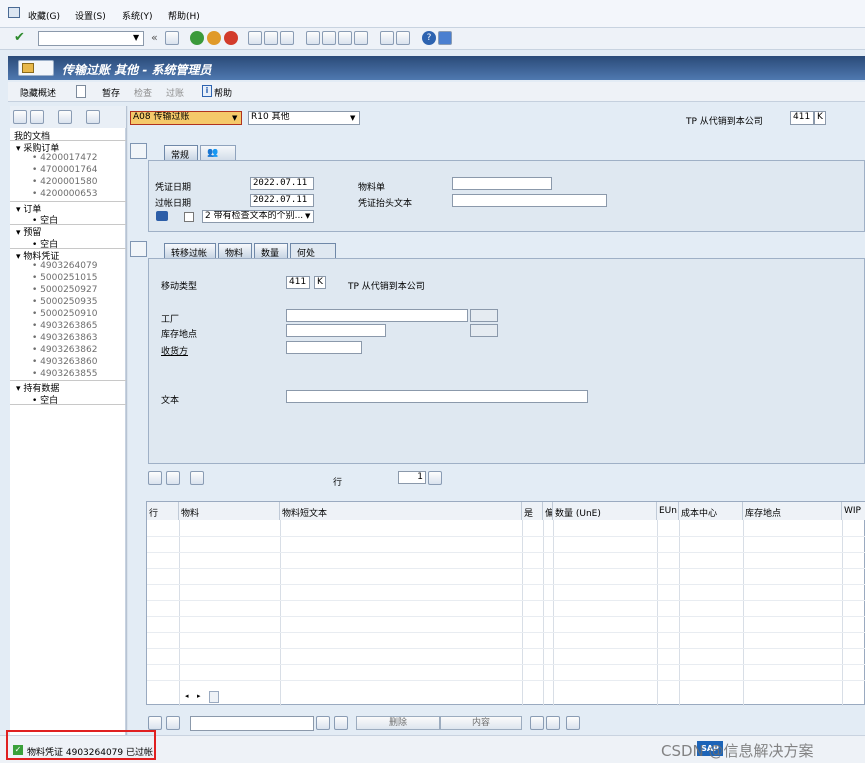 This screenshot has width=865, height=763. I want to click on find-grid-icon, so click(323, 723).